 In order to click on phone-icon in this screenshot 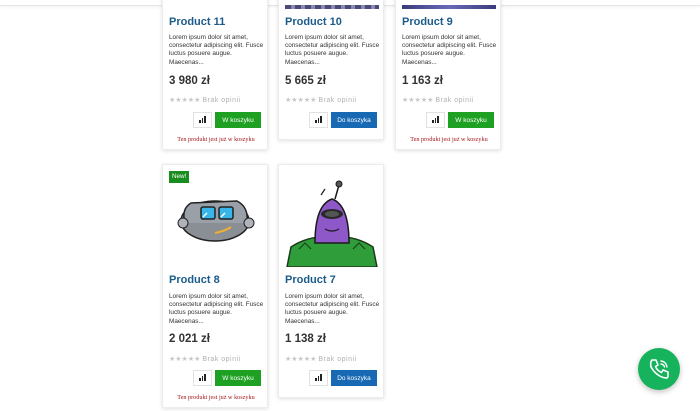, I will do `click(659, 369)`.